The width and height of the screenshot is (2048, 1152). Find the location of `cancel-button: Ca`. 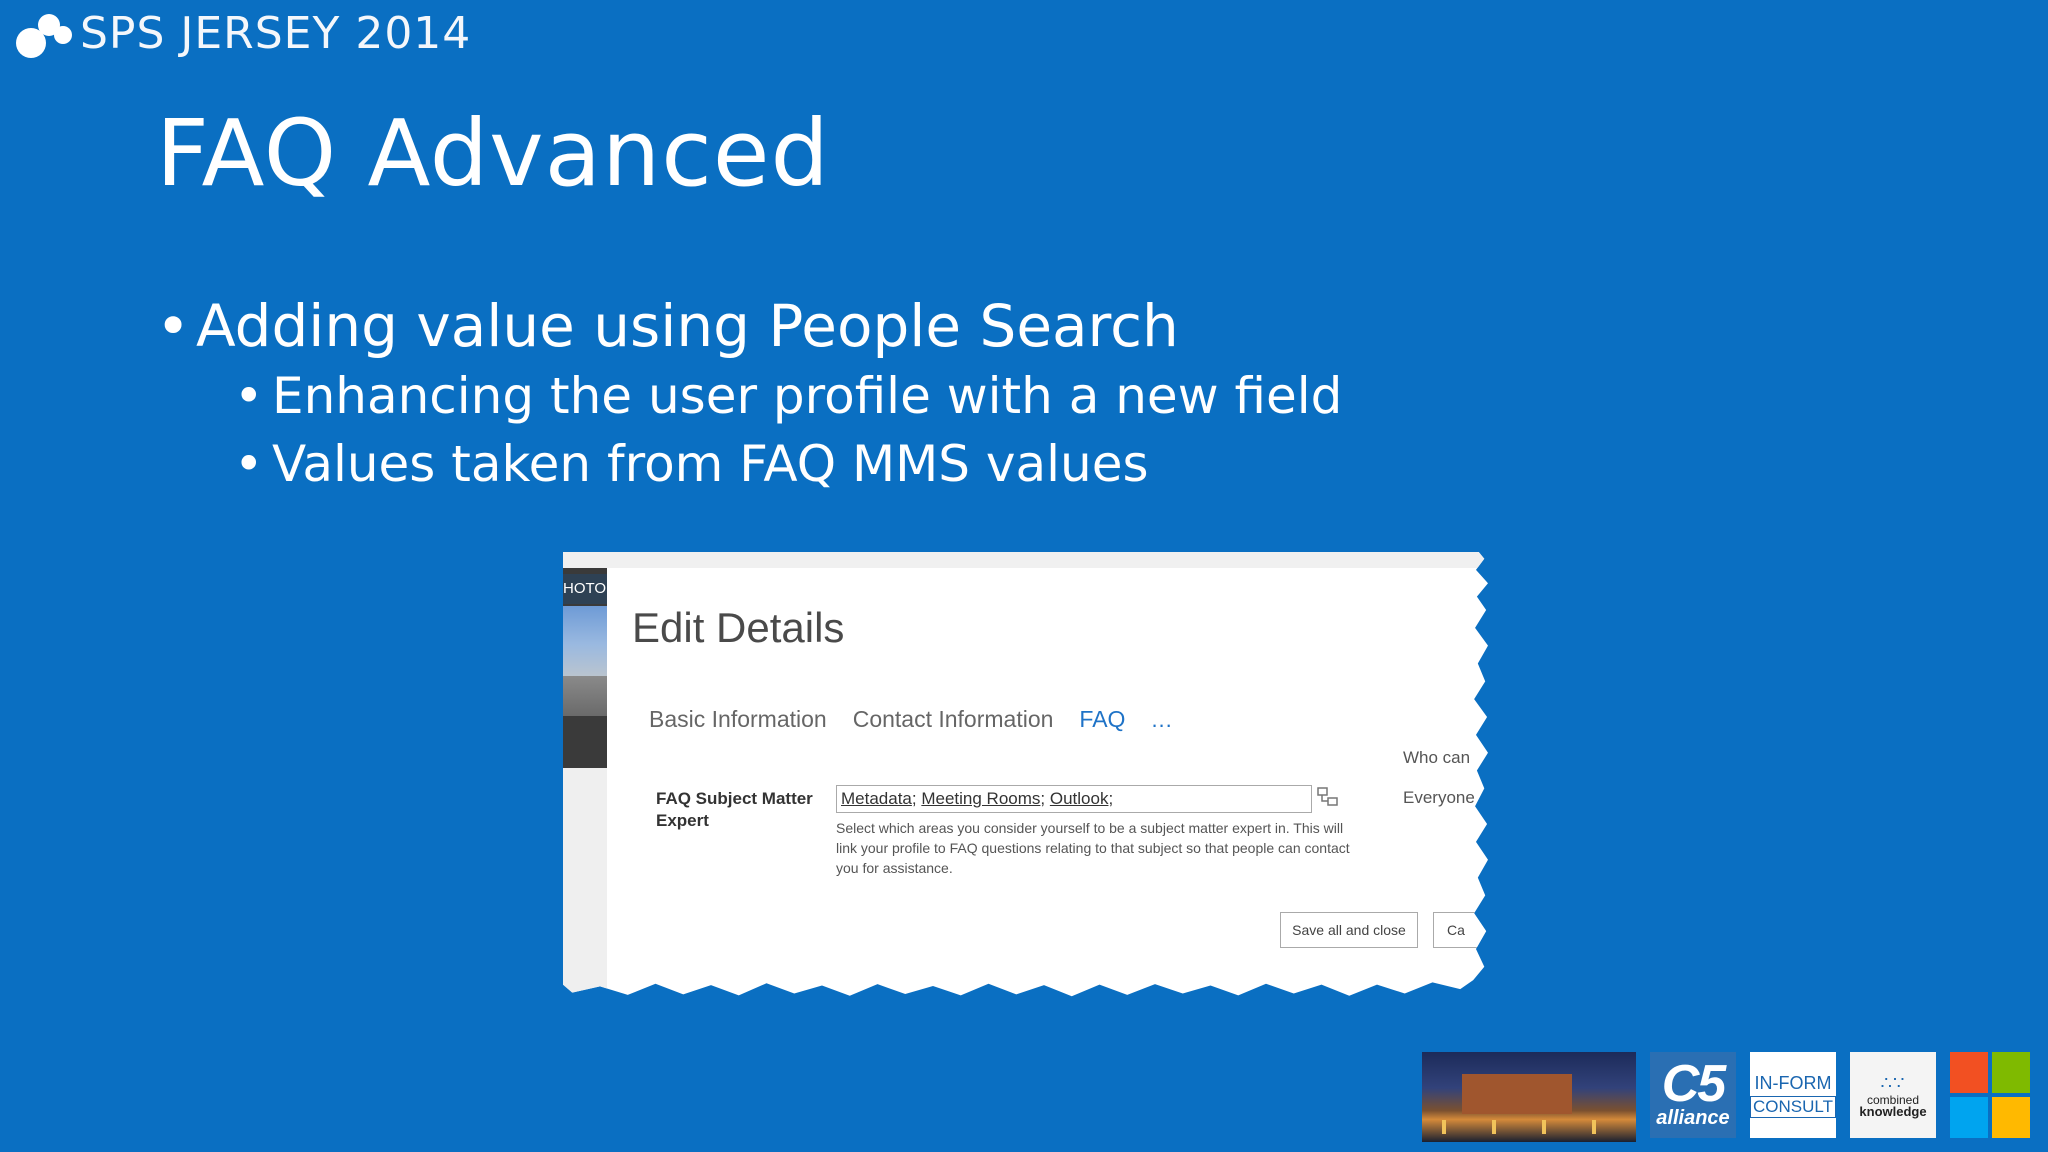

cancel-button: Ca is located at coordinates (1460, 930).